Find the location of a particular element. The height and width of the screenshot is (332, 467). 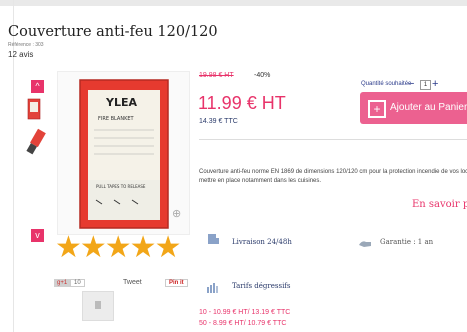

thumbnail-product-open is located at coordinates (35, 144).